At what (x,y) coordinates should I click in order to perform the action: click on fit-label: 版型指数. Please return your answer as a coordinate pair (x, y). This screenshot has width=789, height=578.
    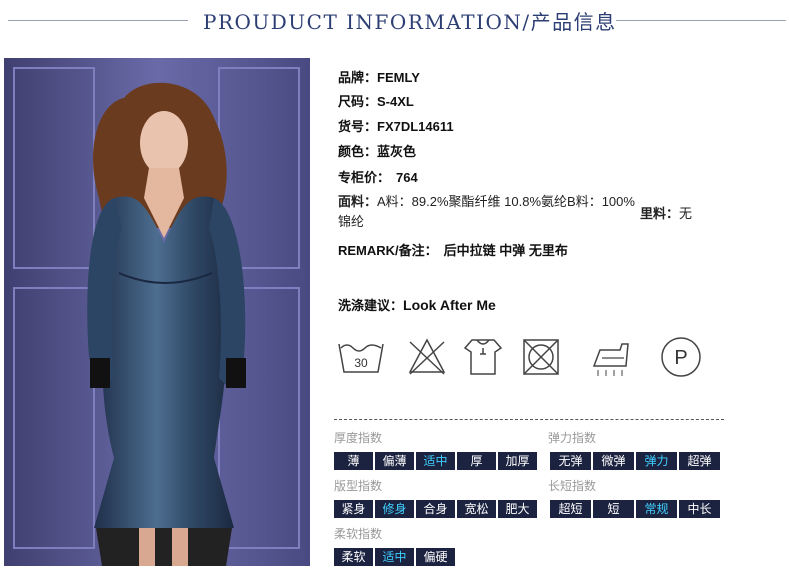
    Looking at the image, I should click on (358, 486).